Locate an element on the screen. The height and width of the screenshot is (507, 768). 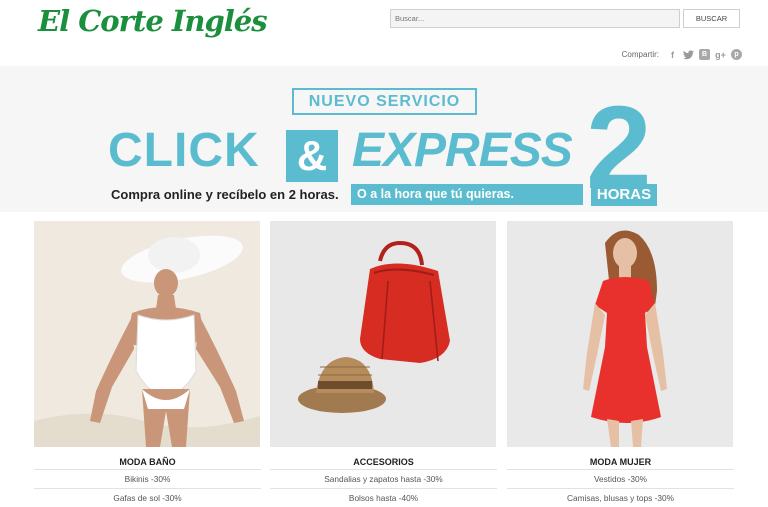
product-title: MODA MUJER is located at coordinates (620, 463).